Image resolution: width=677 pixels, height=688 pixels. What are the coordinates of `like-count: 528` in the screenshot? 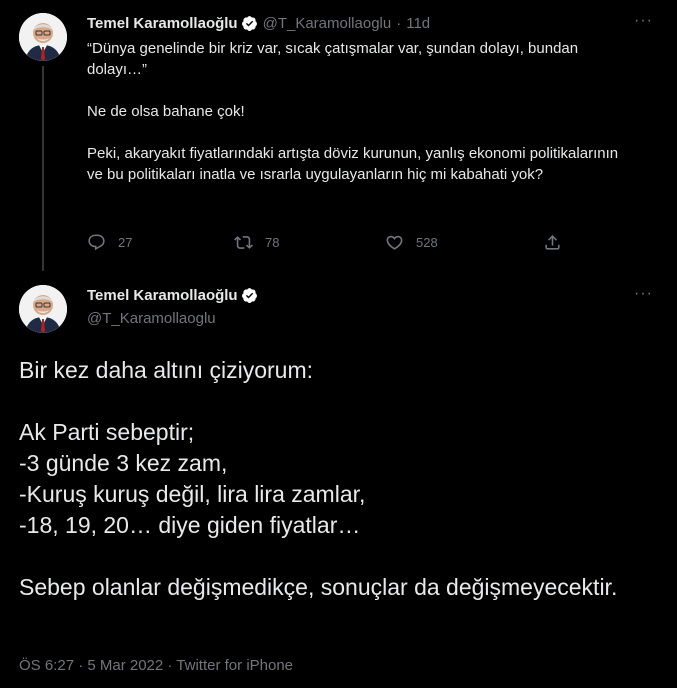 It's located at (427, 242).